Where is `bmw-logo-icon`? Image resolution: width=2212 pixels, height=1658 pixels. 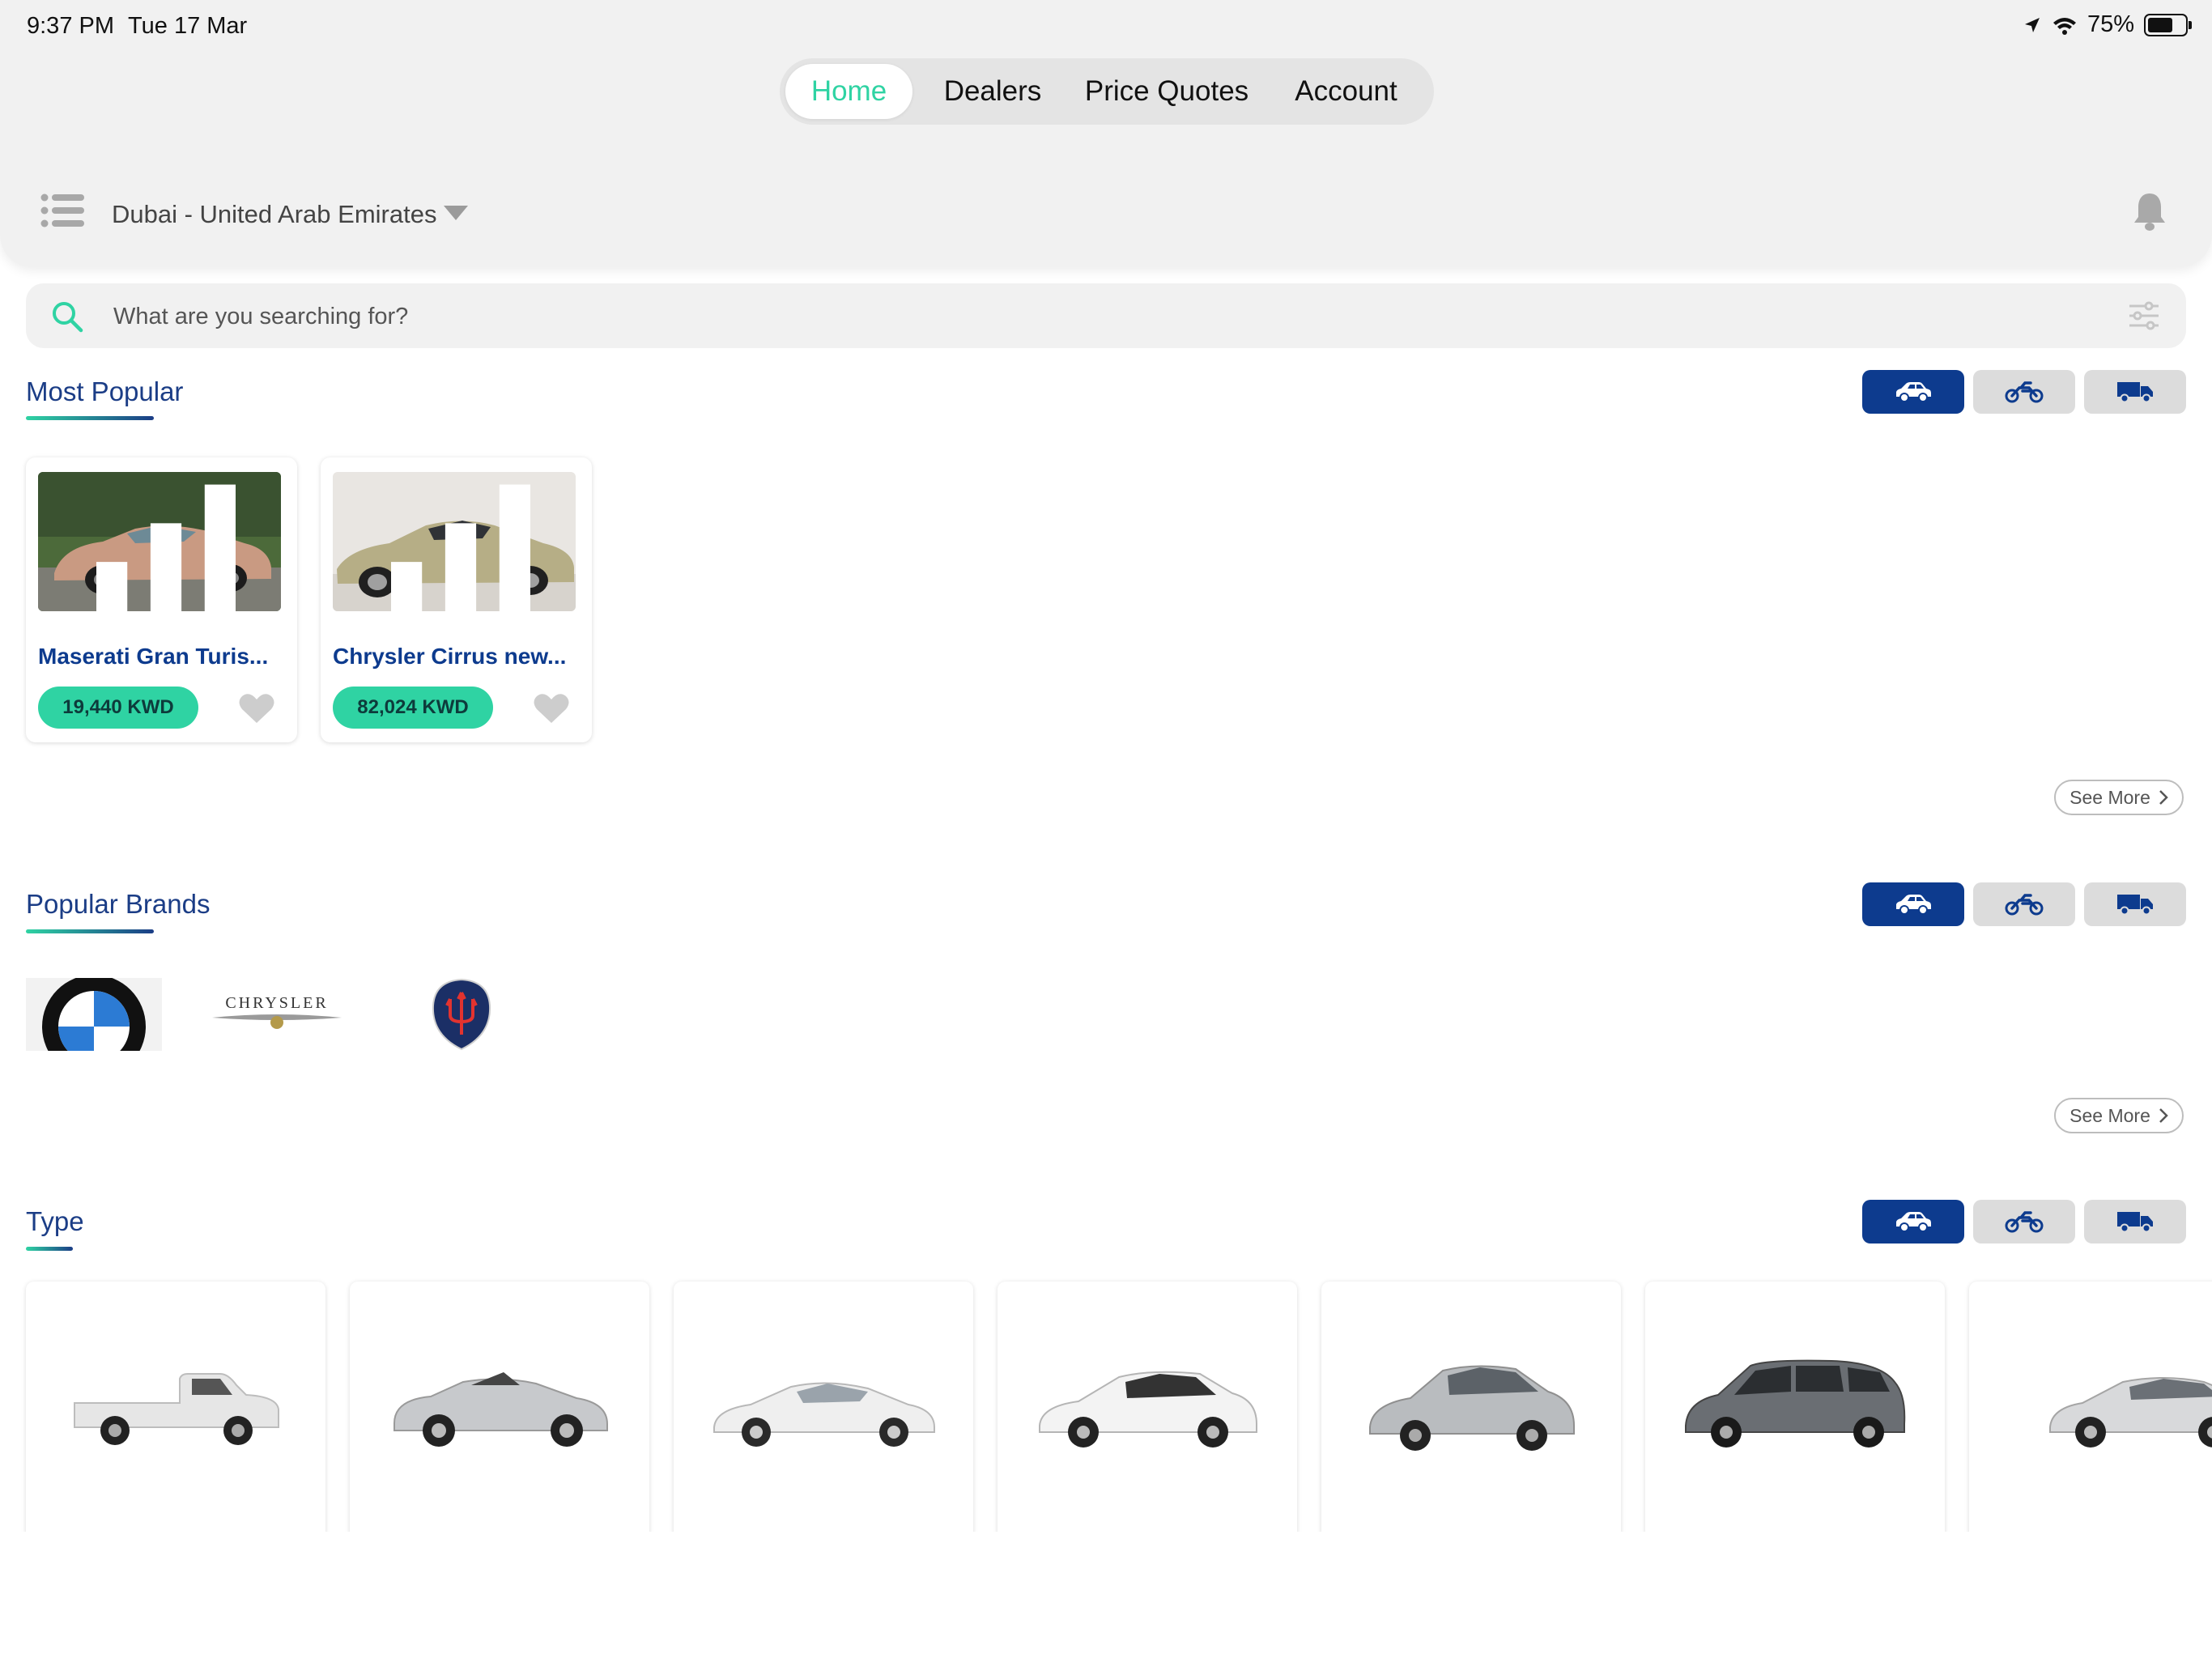 bmw-logo-icon is located at coordinates (94, 1014).